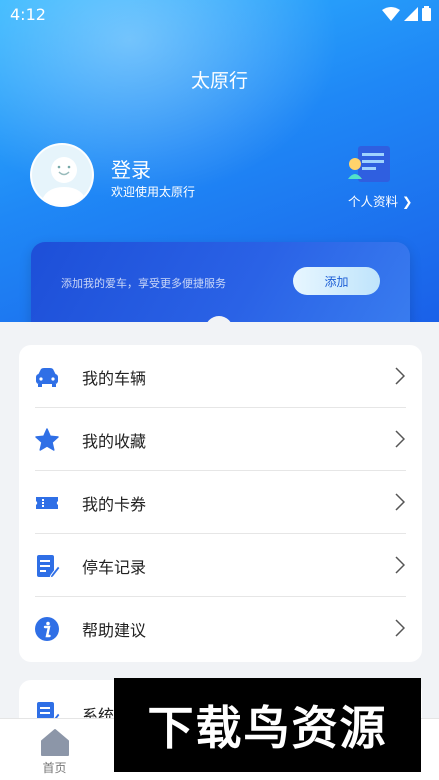 This screenshot has width=439, height=780. I want to click on status-icons, so click(406, 13).